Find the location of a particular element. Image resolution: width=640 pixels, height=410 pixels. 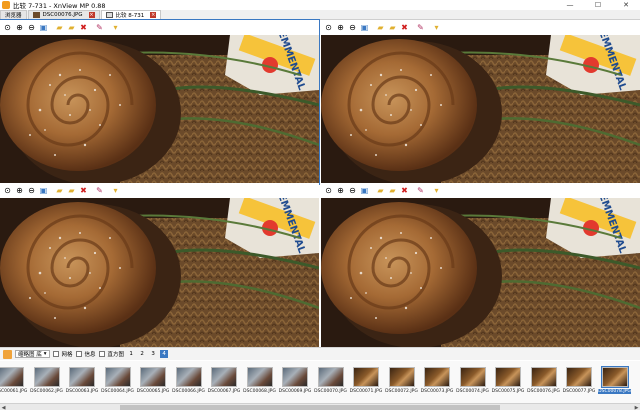

filmstrip-thumb: DSC00062.JPG is located at coordinates (47, 384).